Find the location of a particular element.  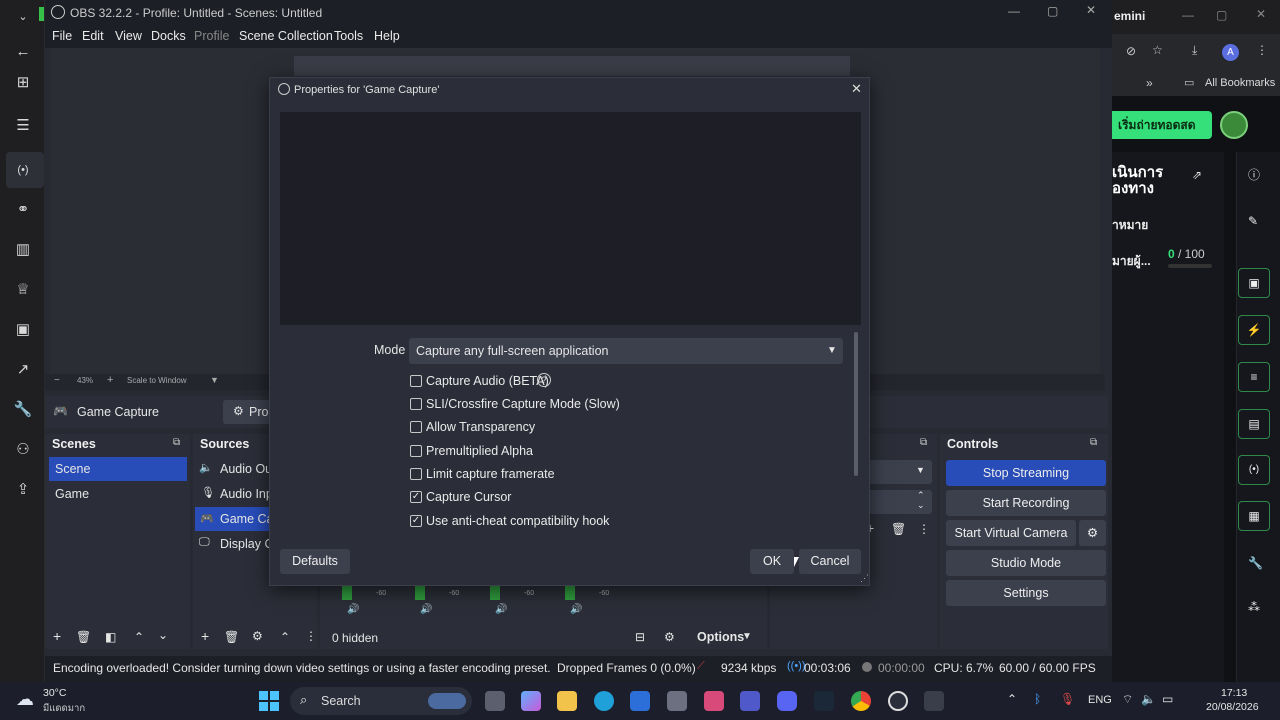

transition-select: ▼ is located at coordinates (896, 472).